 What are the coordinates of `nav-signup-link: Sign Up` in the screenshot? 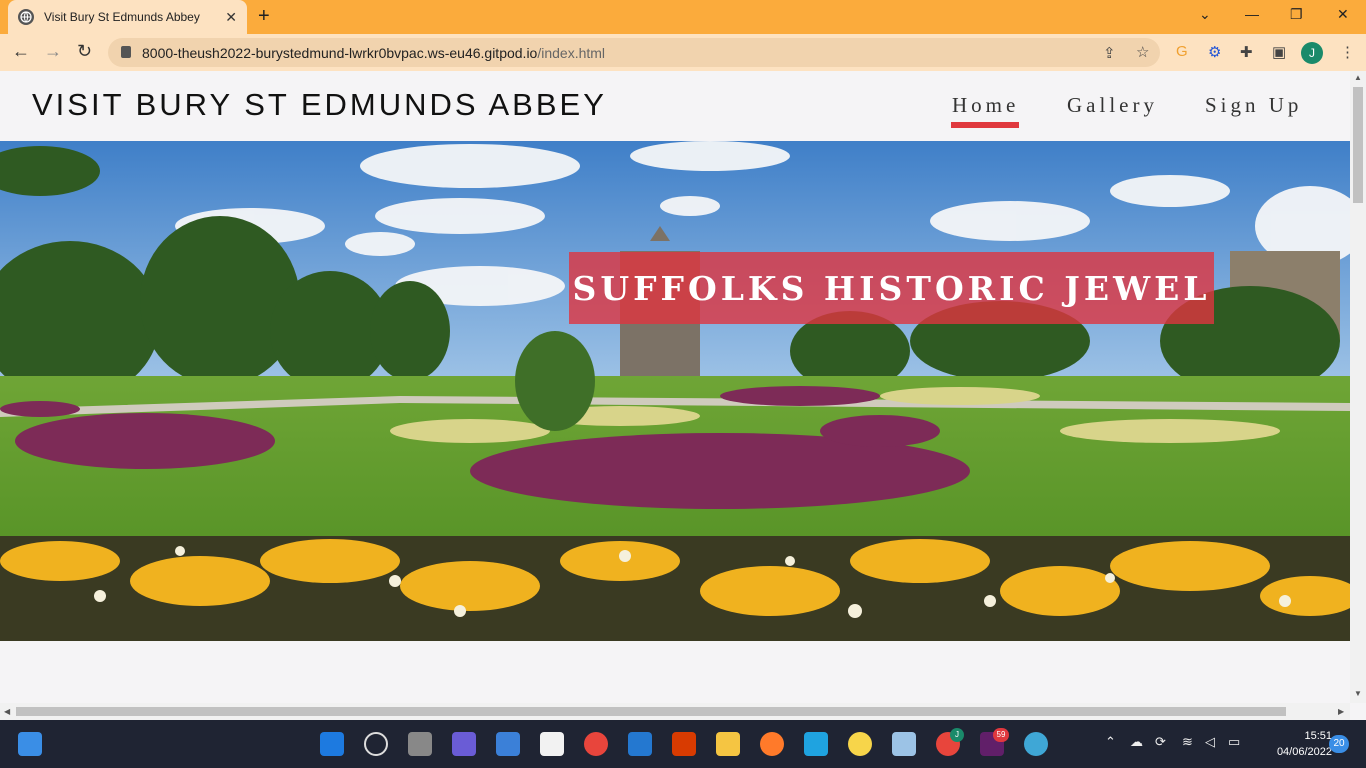 It's located at (1253, 105).